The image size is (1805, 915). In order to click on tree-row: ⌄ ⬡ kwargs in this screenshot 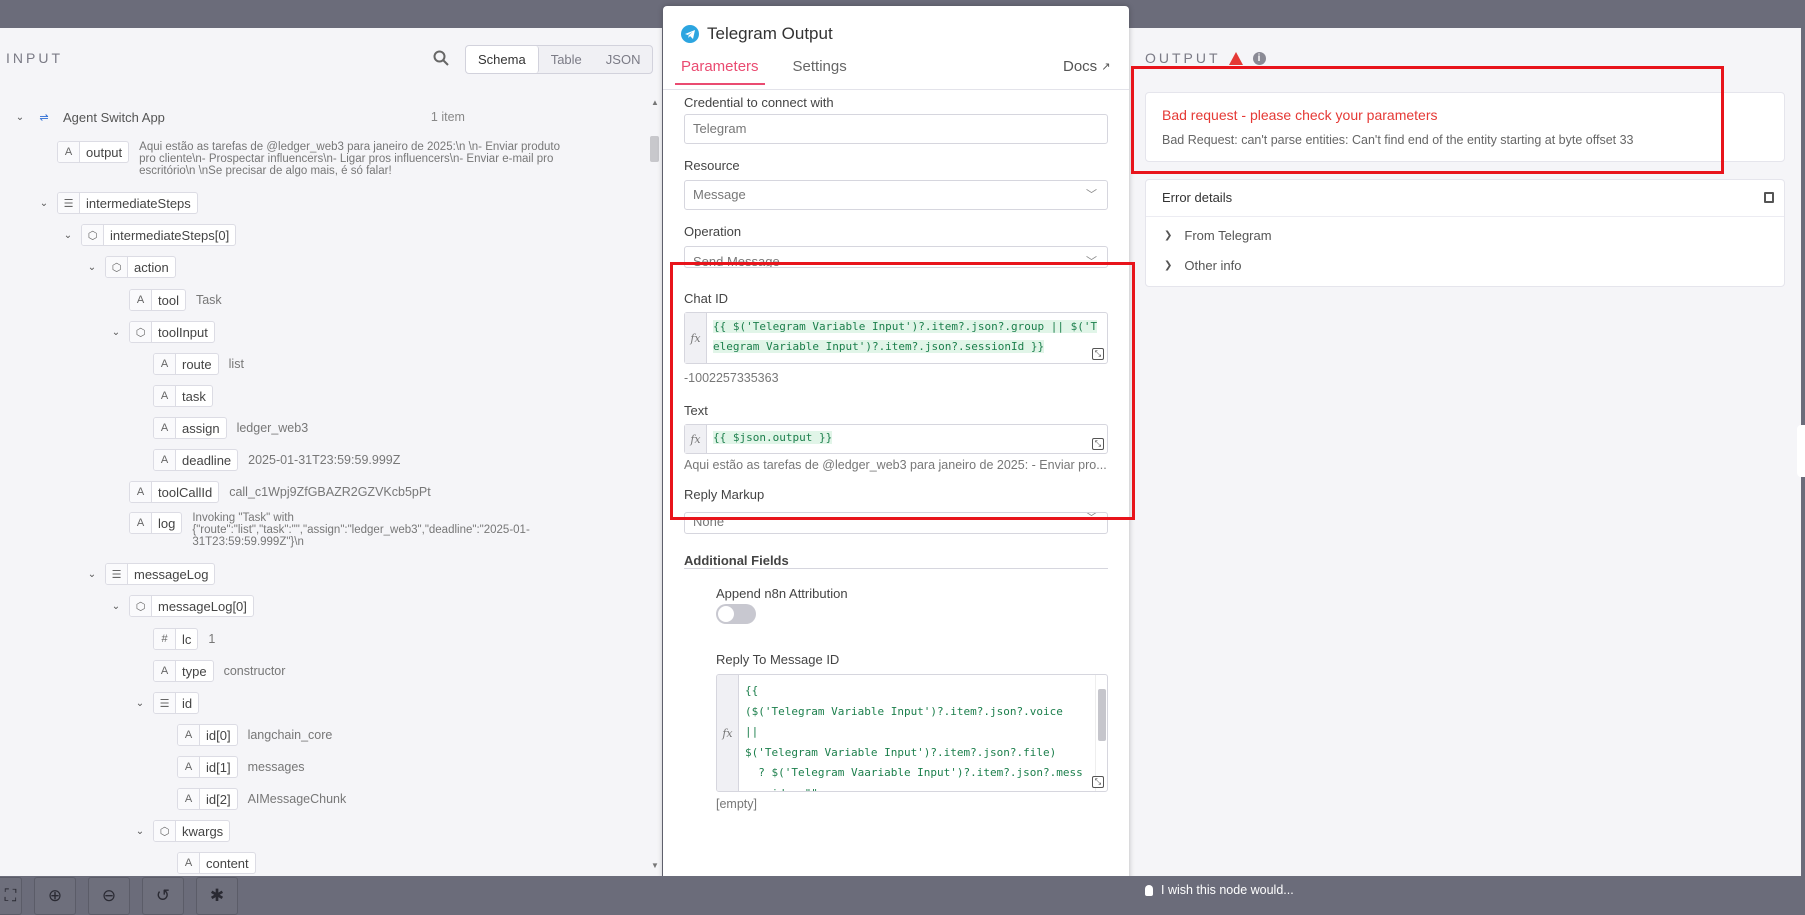, I will do `click(183, 831)`.